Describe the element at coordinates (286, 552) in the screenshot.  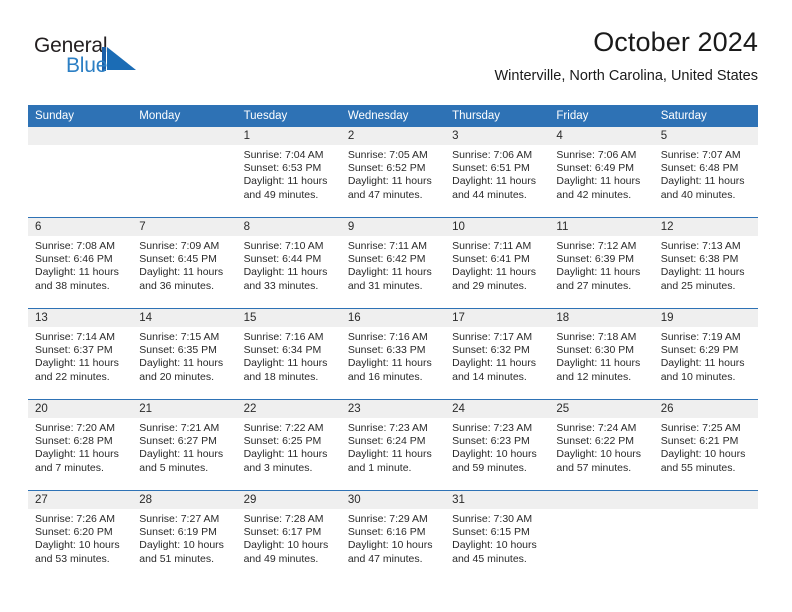
I see `daylight-text: Daylight: 10 hours and 49 minutes.` at that location.